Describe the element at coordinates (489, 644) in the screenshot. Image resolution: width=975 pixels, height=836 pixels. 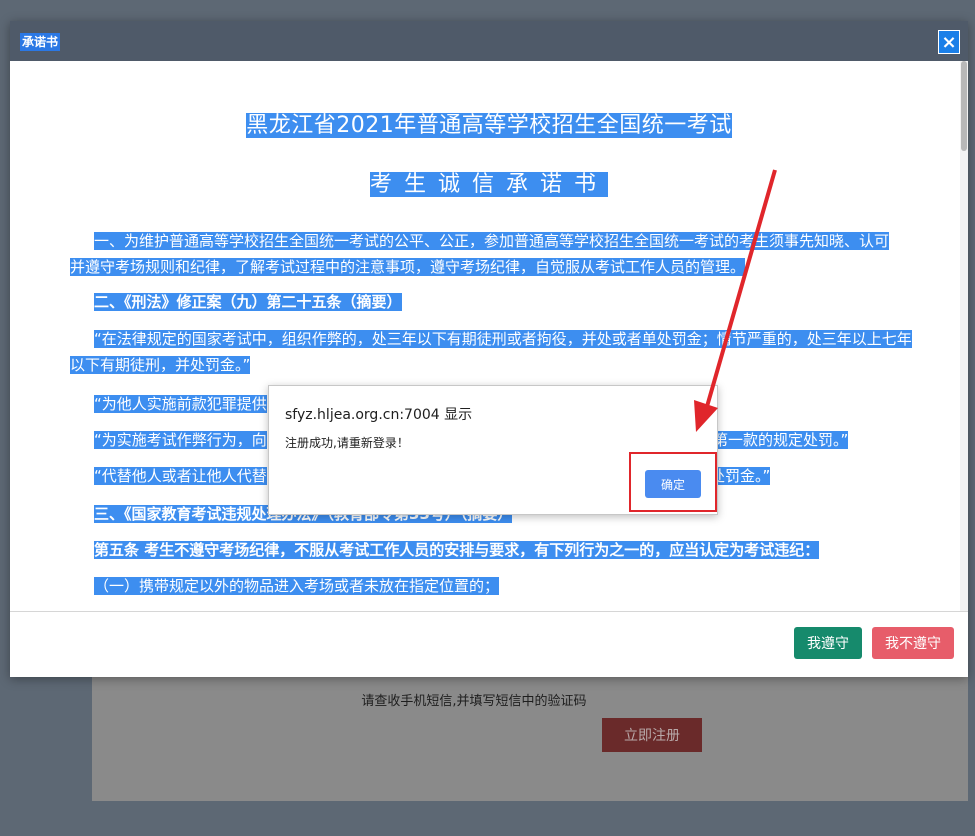
I see `modal-footer: 我遵守 我不遵守` at that location.